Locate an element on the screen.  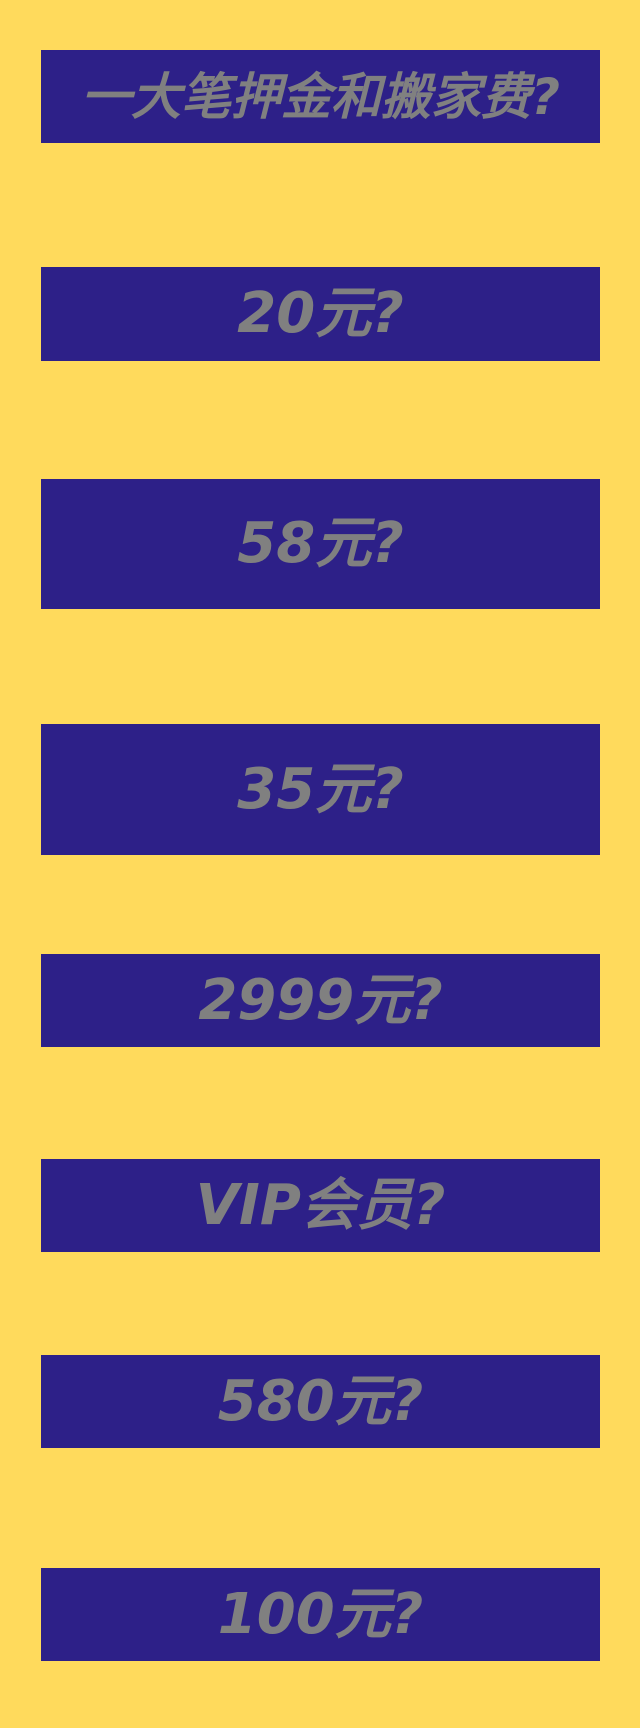
banner-text: 20元? is located at coordinates (320, 313).